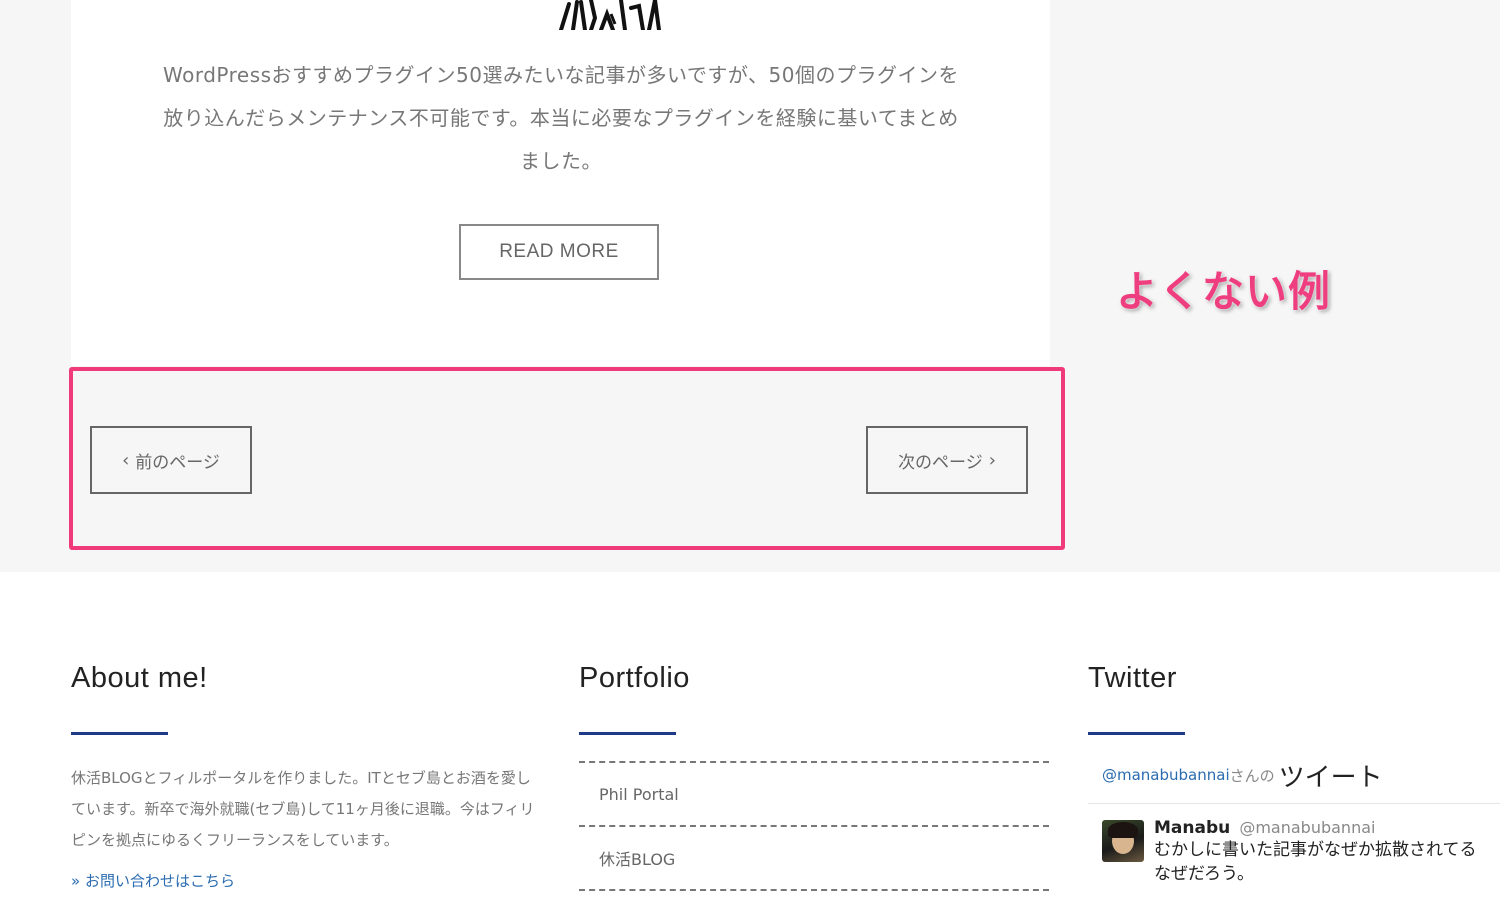 The height and width of the screenshot is (904, 1500). Describe the element at coordinates (637, 859) in the screenshot. I see `portfolio-item-label: 休活BLOG` at that location.